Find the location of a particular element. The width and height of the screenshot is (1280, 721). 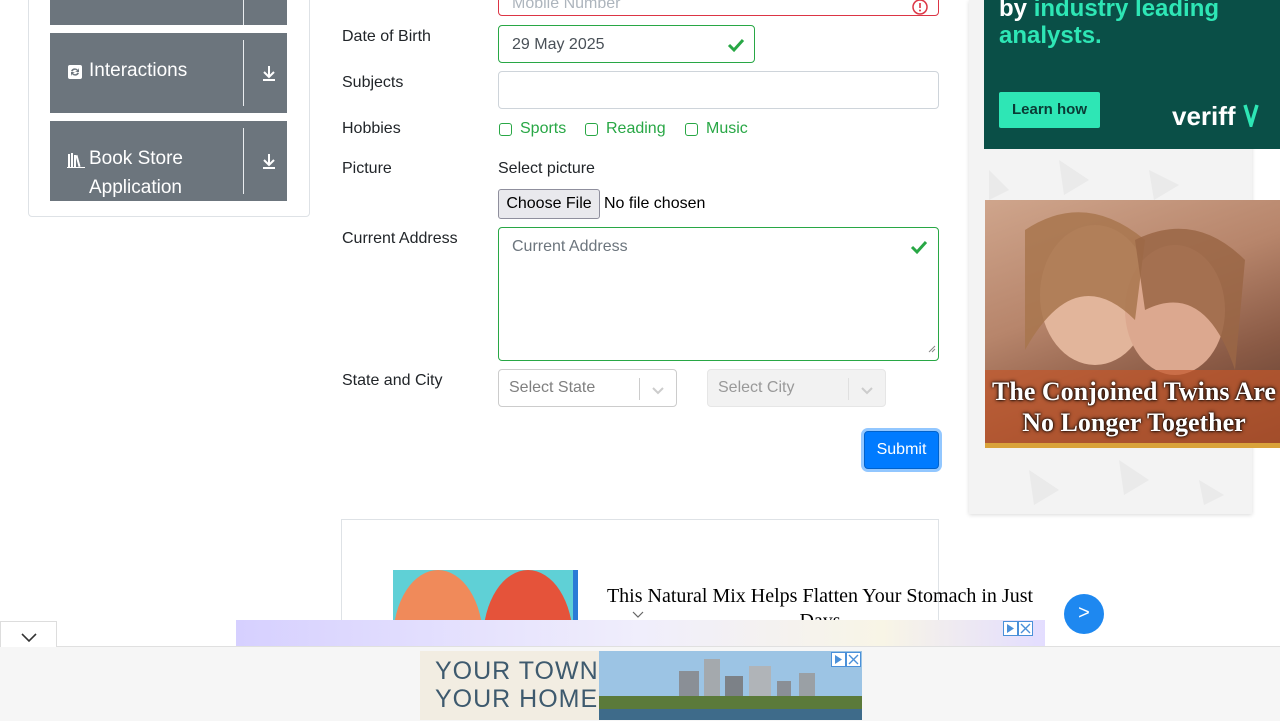

subjects-input is located at coordinates (718, 90).